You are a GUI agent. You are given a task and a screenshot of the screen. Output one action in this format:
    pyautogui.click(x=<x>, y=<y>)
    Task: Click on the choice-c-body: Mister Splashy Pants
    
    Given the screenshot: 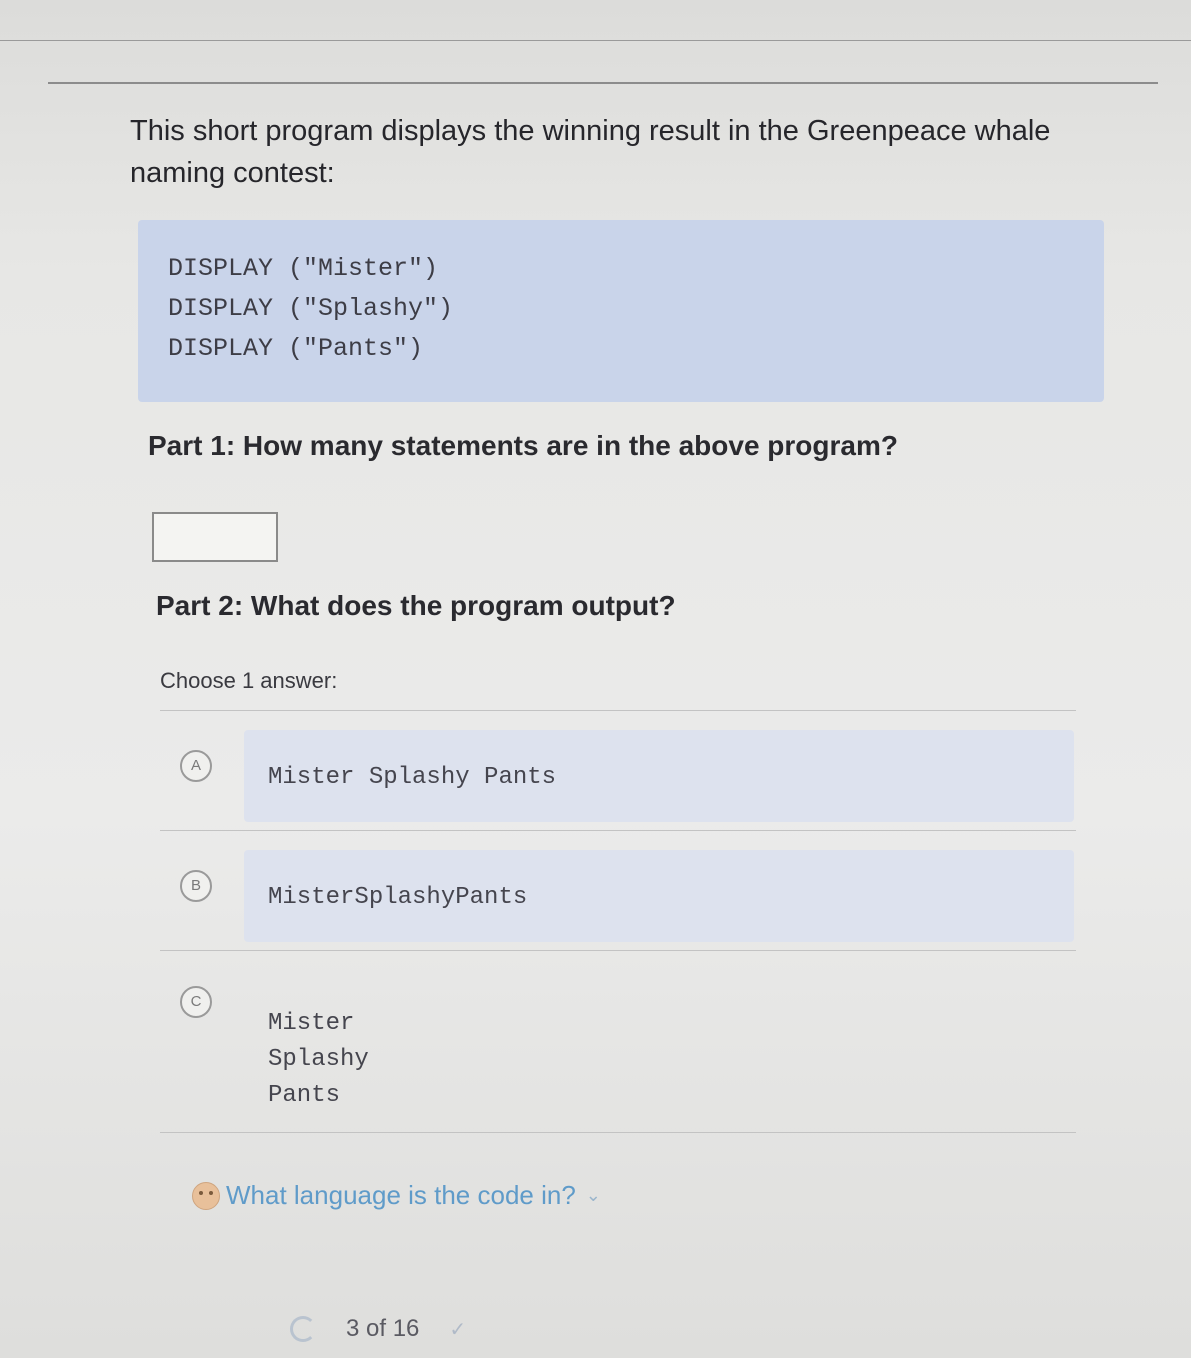 What is the action you would take?
    pyautogui.click(x=659, y=1041)
    